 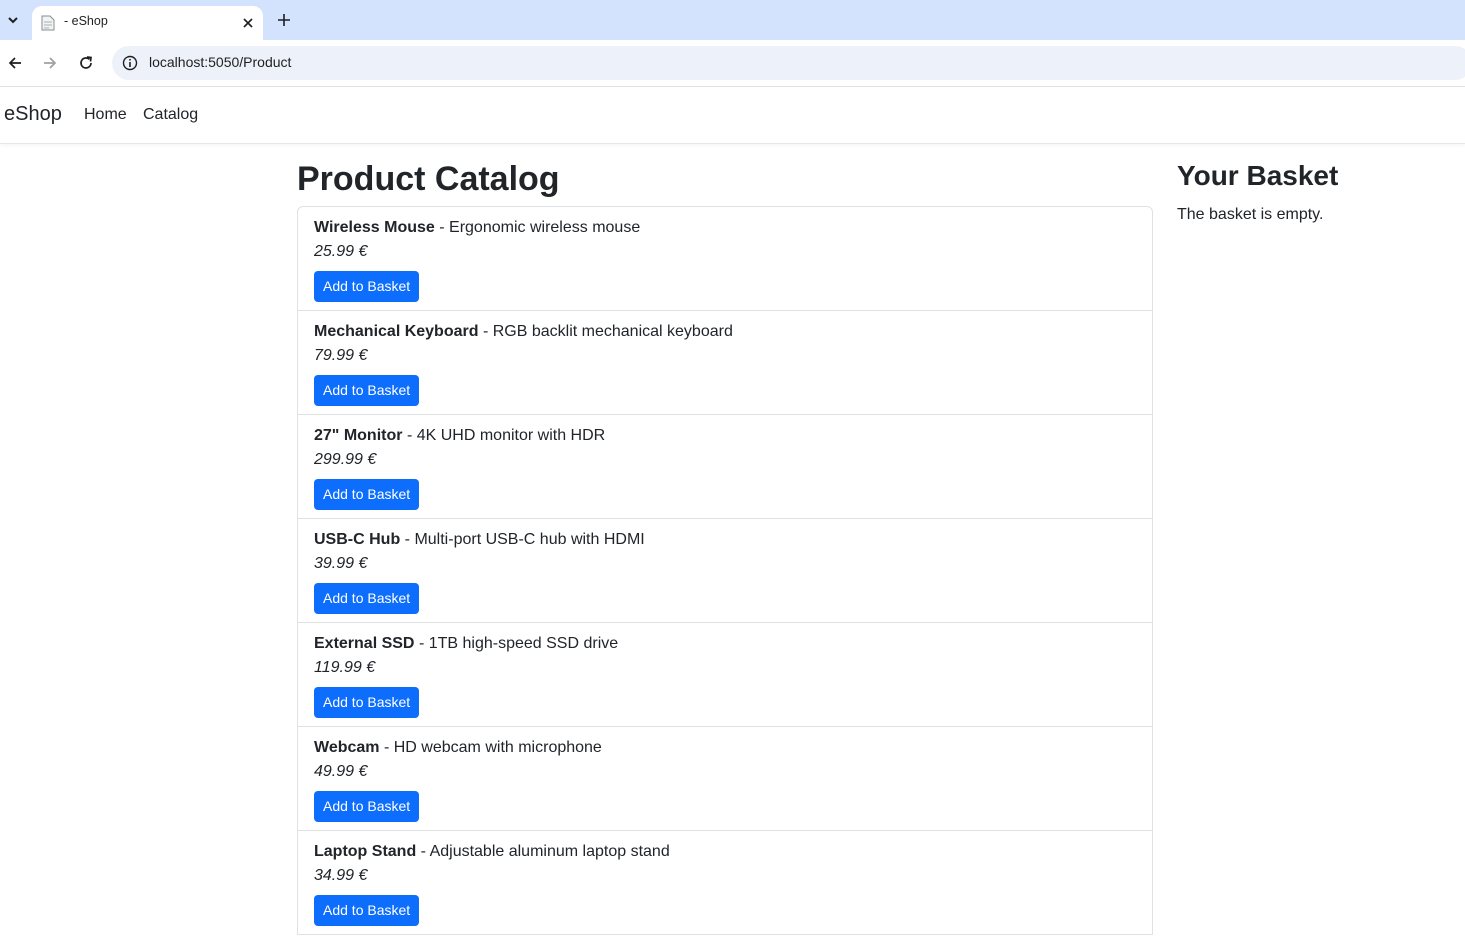 I want to click on browser-toolbar: localhost:5050/Product, so click(x=732, y=63).